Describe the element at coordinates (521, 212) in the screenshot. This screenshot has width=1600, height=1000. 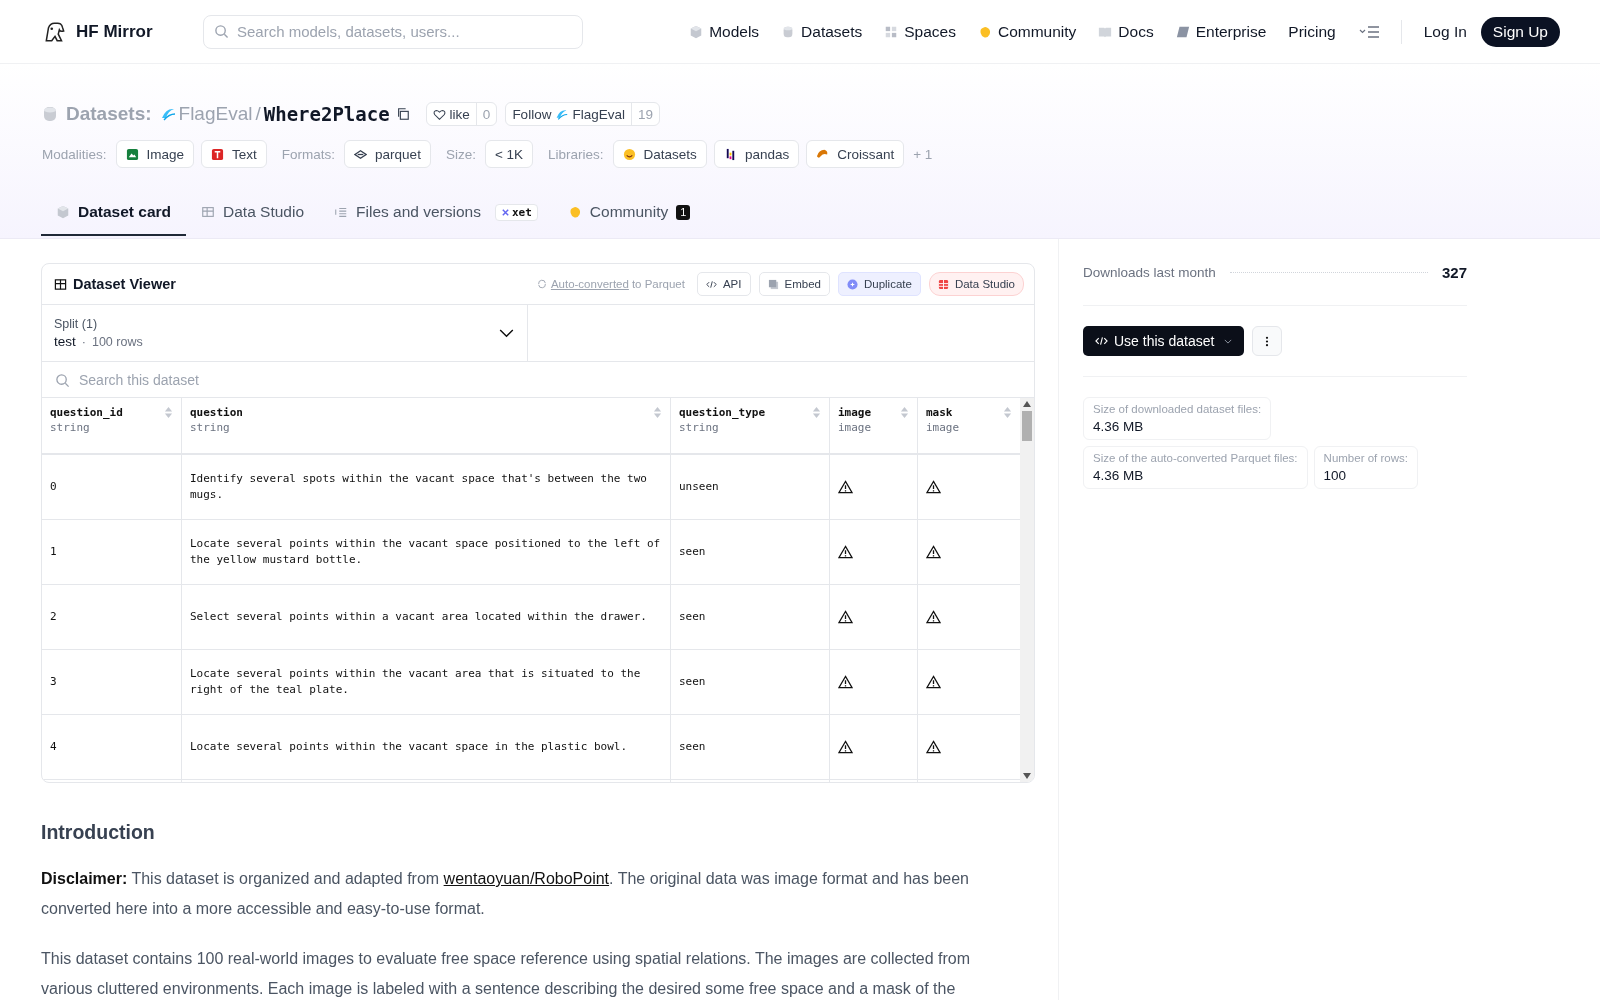
I see `badge-label: xet` at that location.